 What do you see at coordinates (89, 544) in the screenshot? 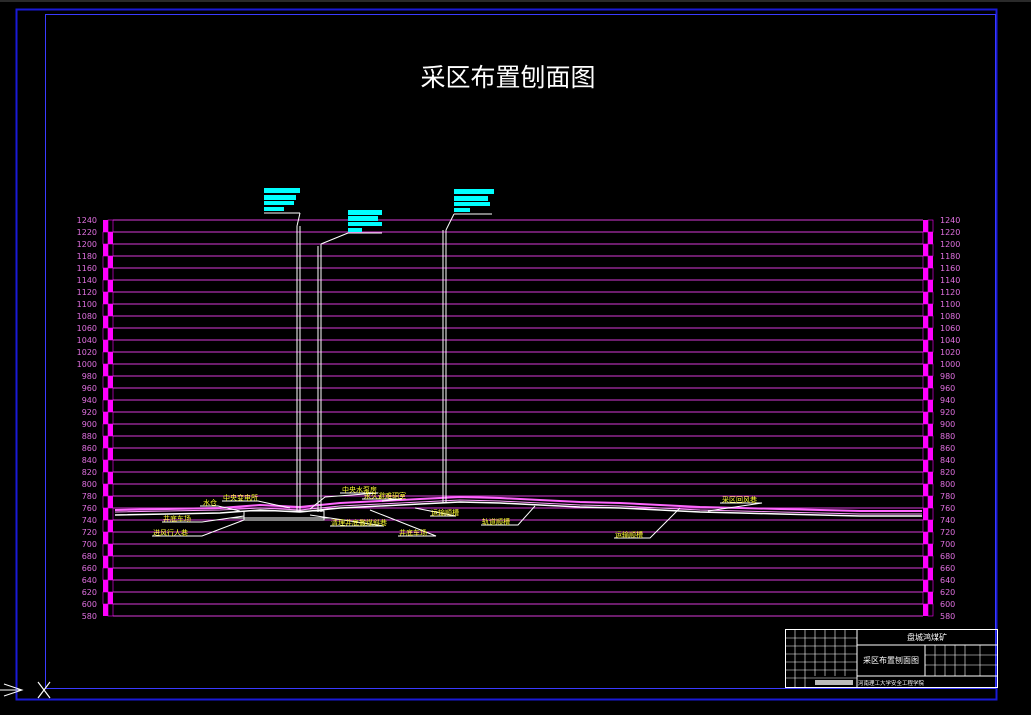
I see `elevation-label-left: 700` at bounding box center [89, 544].